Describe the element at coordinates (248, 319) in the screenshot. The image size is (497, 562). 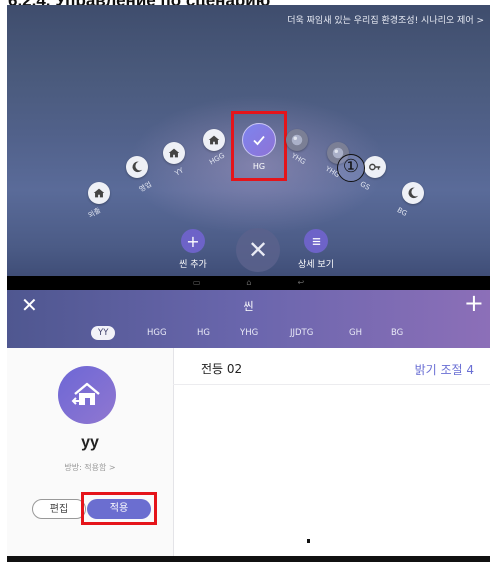
I see `scene-detail-header: ✕ 씬 + YY HGG HG YHG JJDTG GH BG` at that location.